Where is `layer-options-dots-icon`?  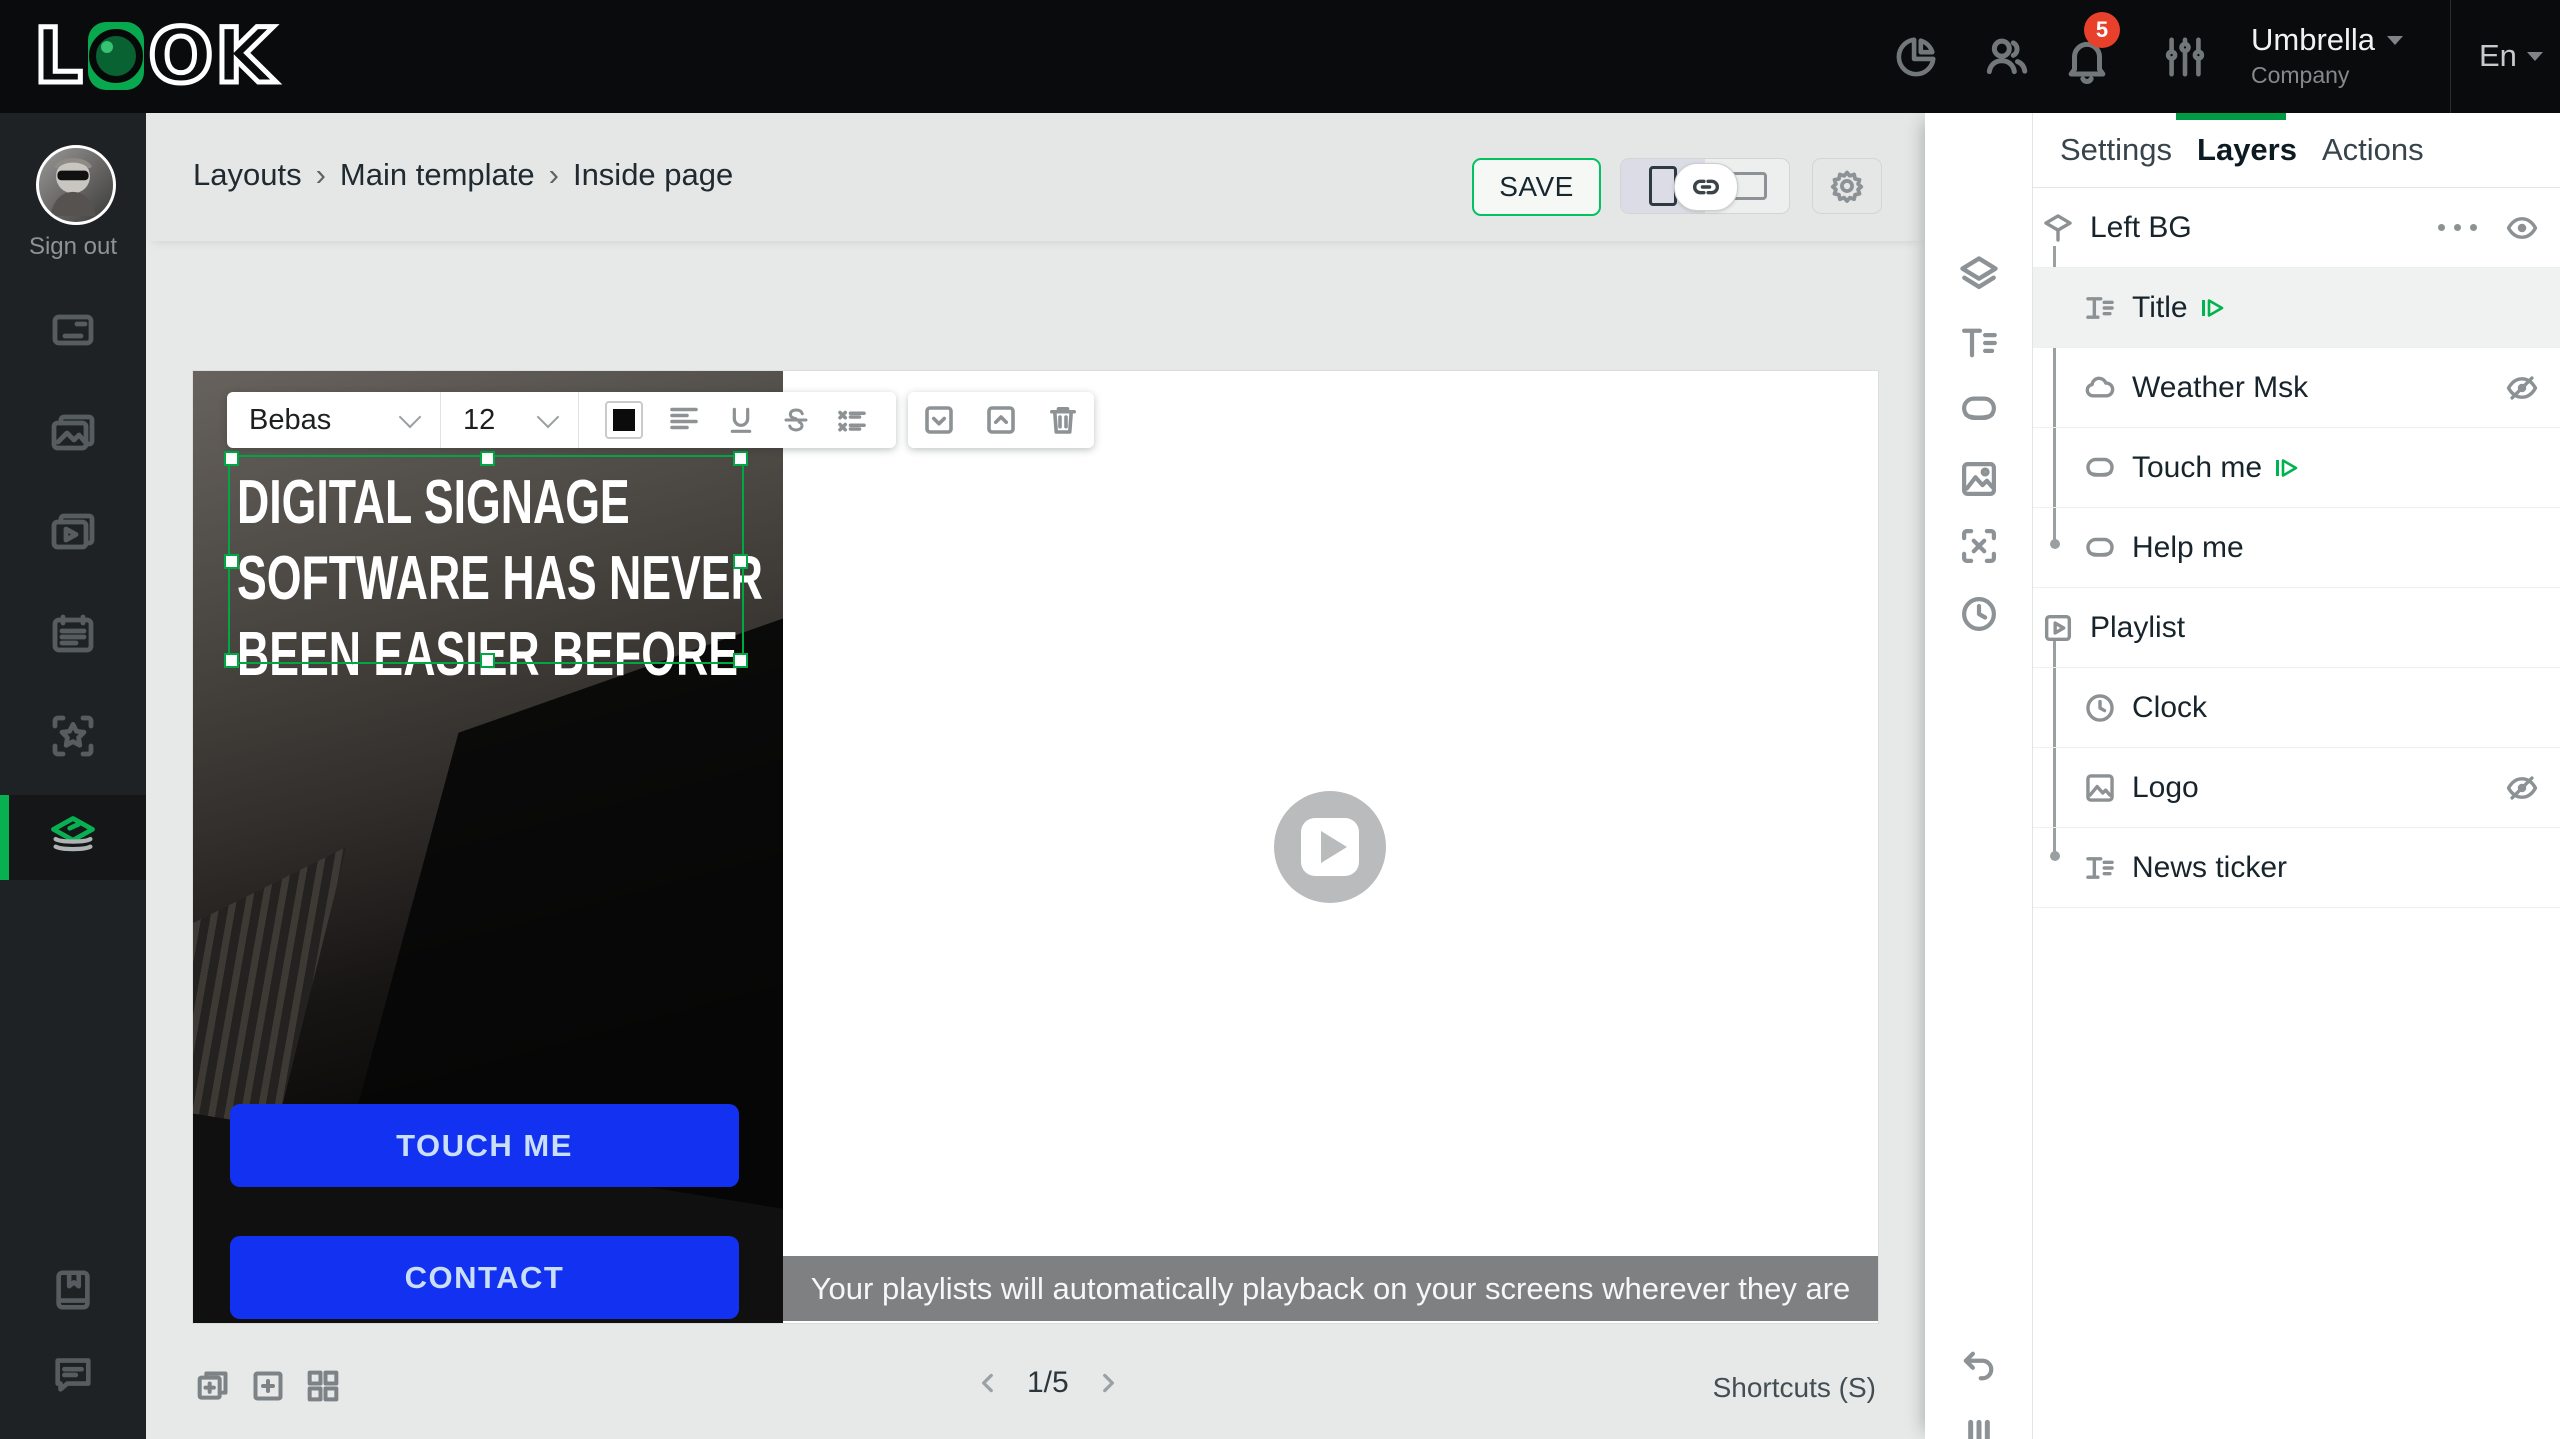 layer-options-dots-icon is located at coordinates (2457, 227).